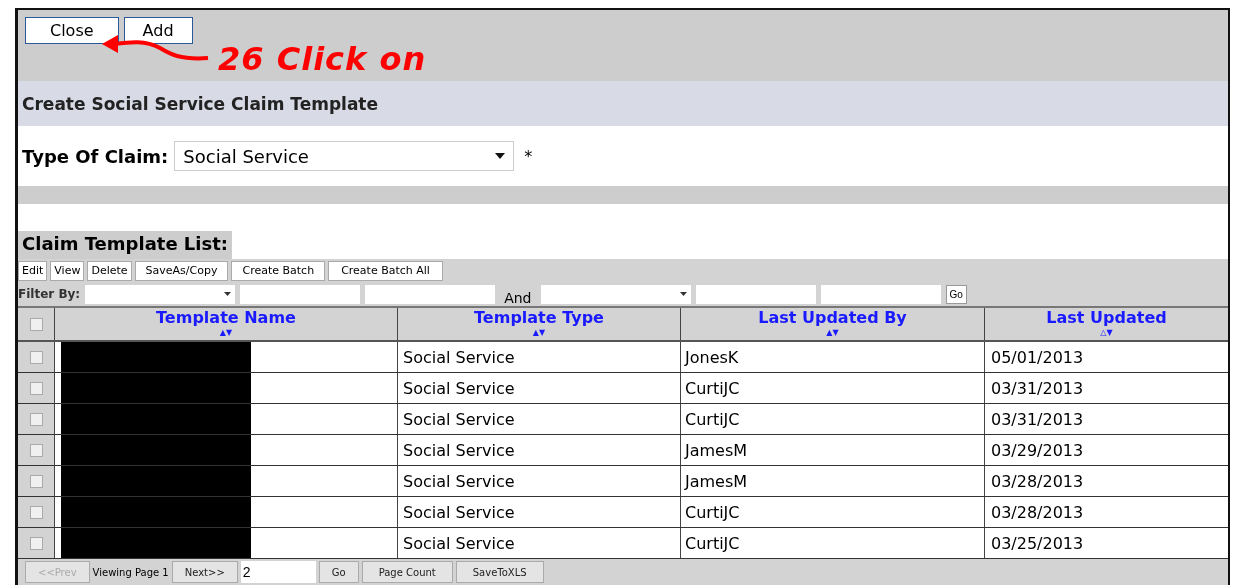 Image resolution: width=1236 pixels, height=587 pixels. What do you see at coordinates (67, 270) in the screenshot?
I see `toolbar-button: View` at bounding box center [67, 270].